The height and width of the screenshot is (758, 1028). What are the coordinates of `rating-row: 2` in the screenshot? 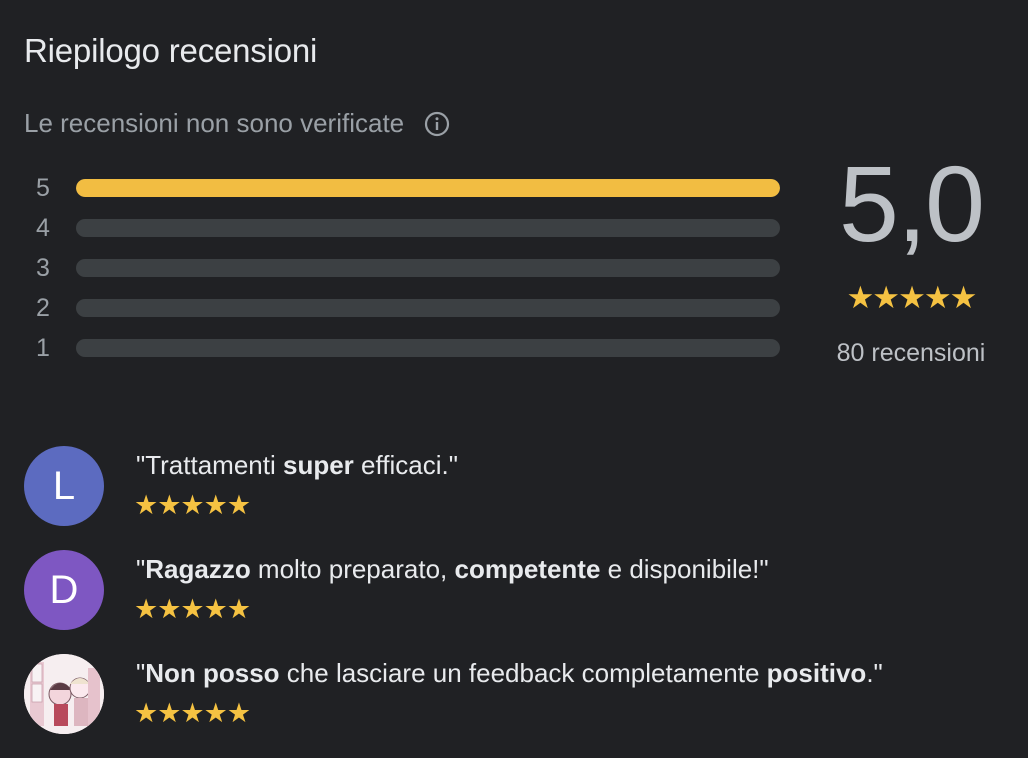 It's located at (409, 308).